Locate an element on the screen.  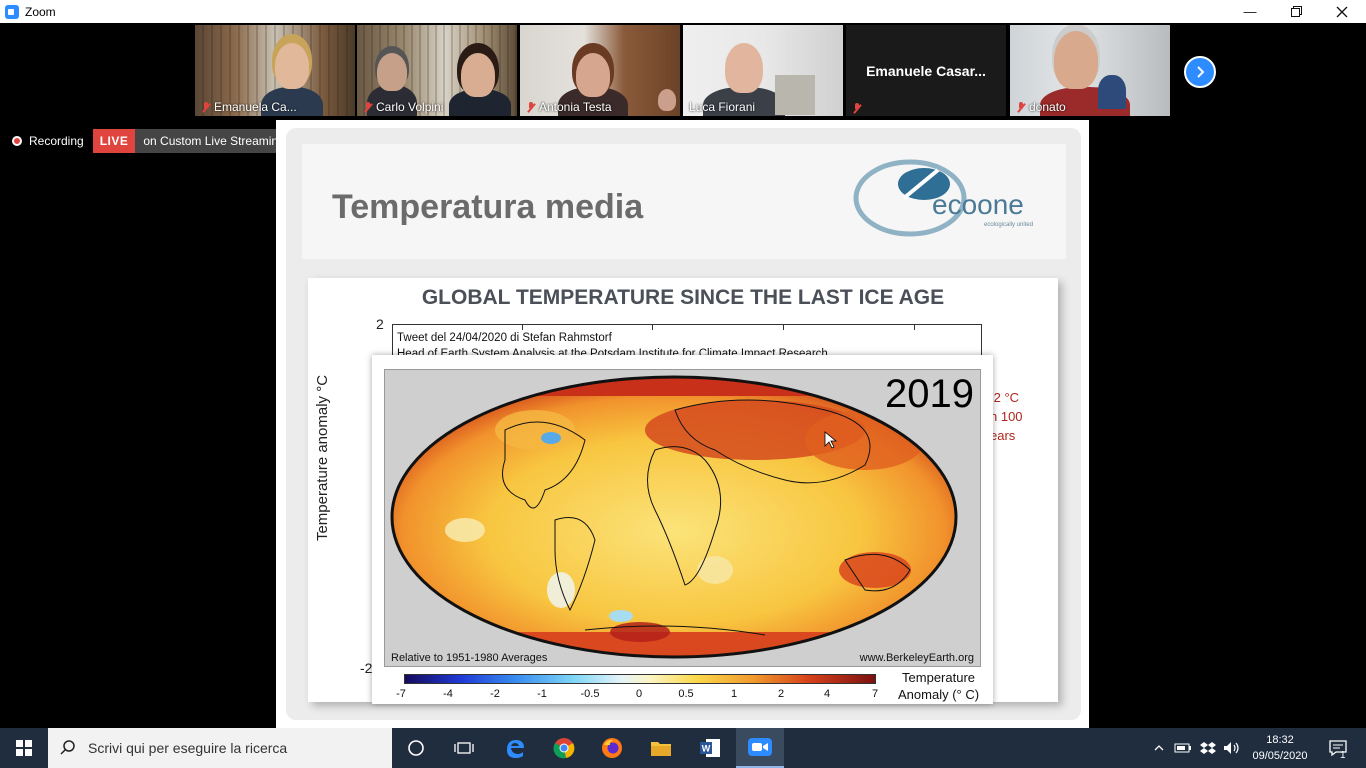
graph-side-note: .2 °C n 100 ears is located at coordinates (1006, 416).